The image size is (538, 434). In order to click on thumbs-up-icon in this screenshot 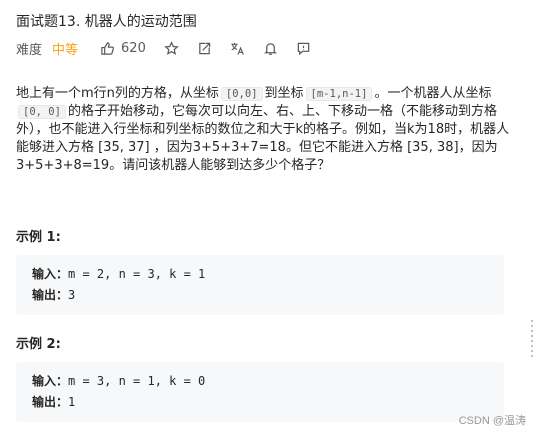, I will do `click(108, 48)`.